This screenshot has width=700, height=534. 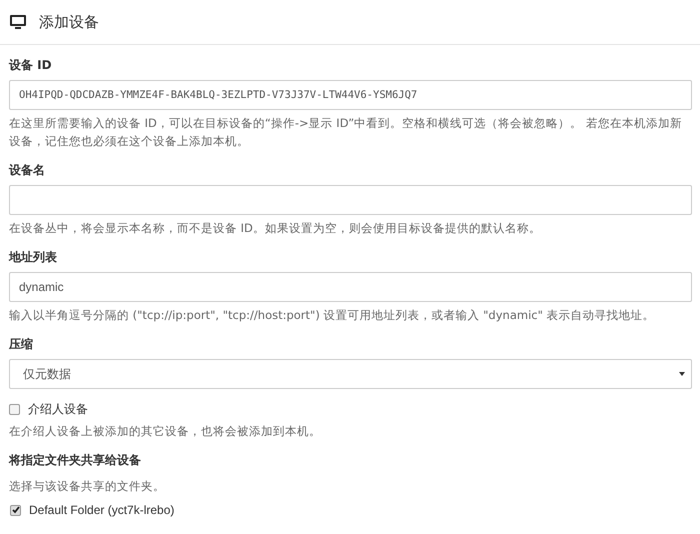 I want to click on section-label: 将指定文件夹共享给设备, so click(x=75, y=460).